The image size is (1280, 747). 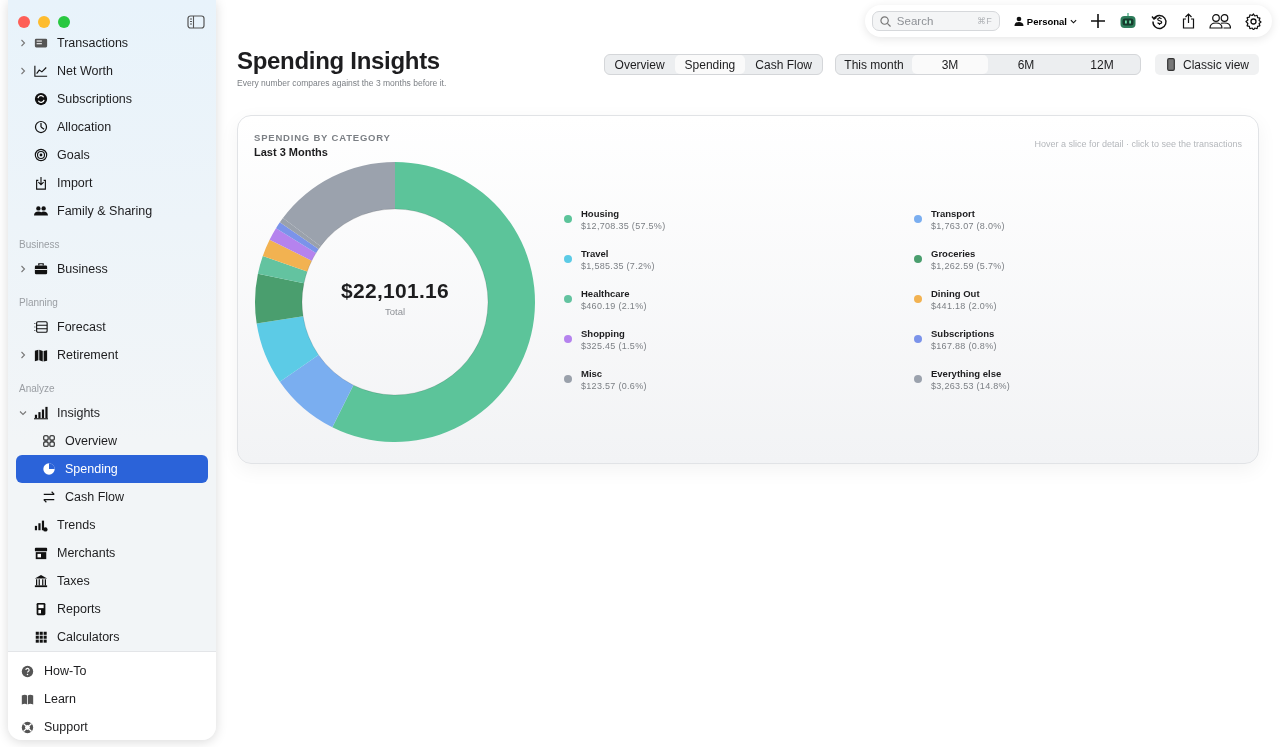 I want to click on legend-label: Shopping, so click(x=603, y=333).